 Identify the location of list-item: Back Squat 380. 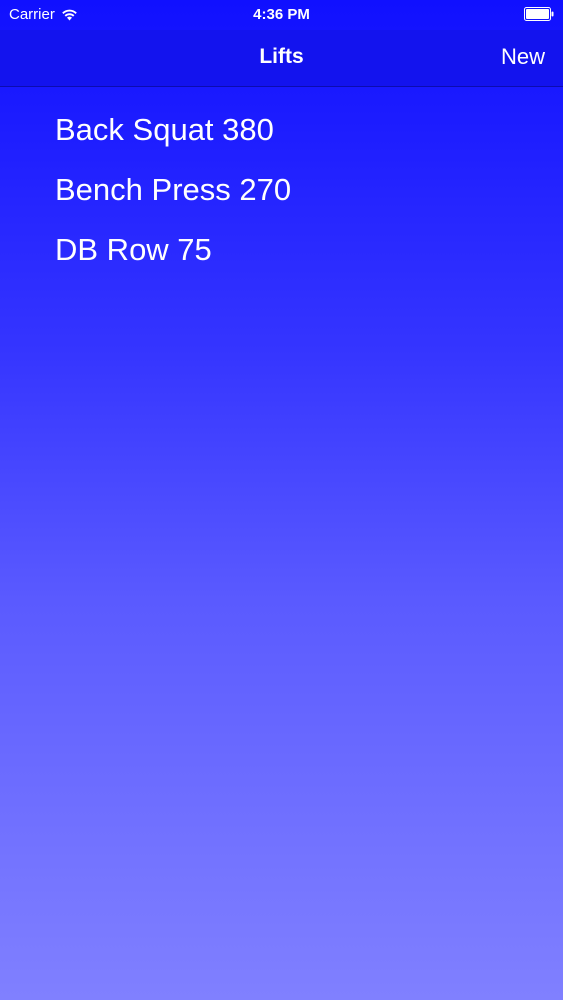
(281, 130).